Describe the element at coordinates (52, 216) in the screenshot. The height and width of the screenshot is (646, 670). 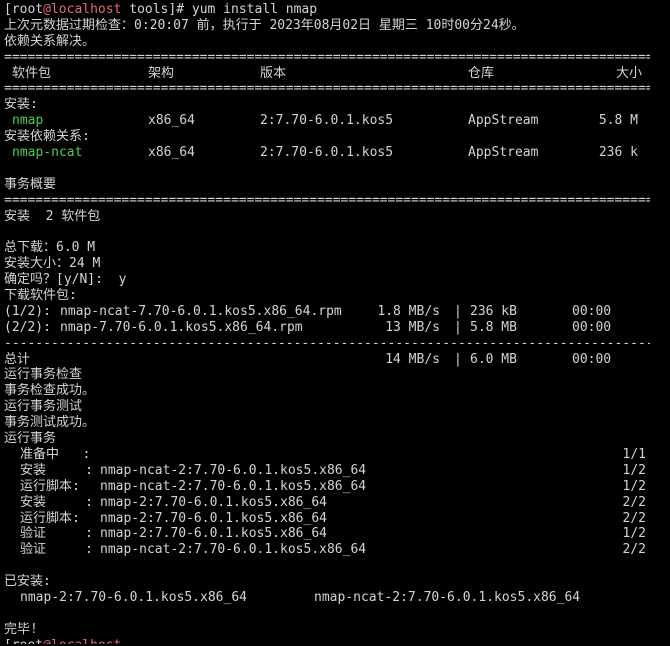
I see `install-count: 安装 2 软件包` at that location.